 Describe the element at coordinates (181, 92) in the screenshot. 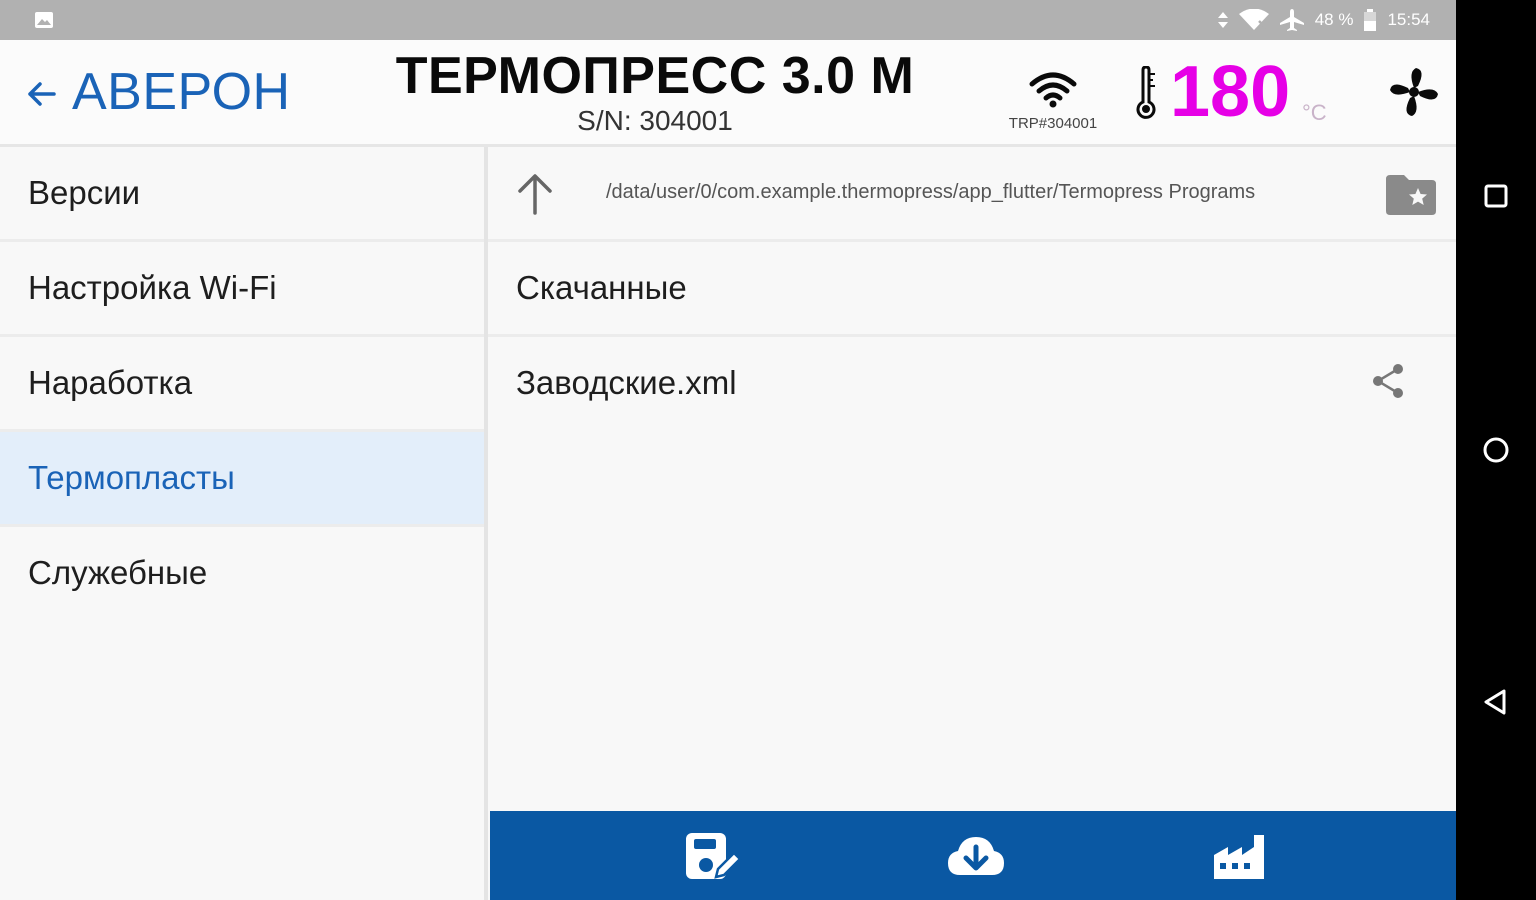

I see `back-label: АВЕРОН` at that location.